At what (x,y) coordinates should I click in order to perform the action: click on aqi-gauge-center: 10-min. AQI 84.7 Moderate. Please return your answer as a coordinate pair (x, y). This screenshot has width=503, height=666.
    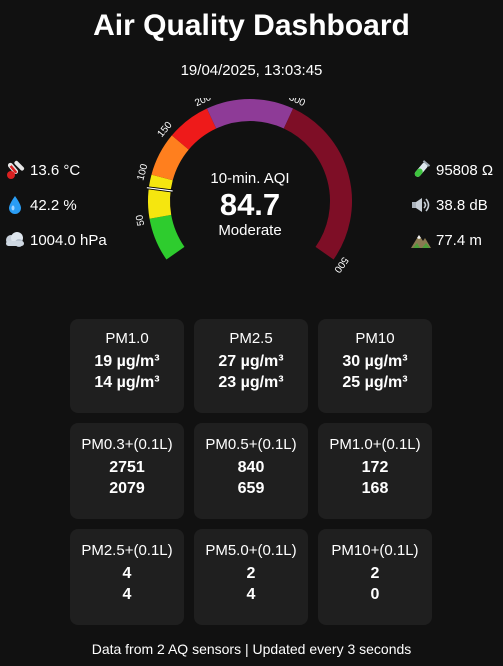
    Looking at the image, I should click on (250, 205).